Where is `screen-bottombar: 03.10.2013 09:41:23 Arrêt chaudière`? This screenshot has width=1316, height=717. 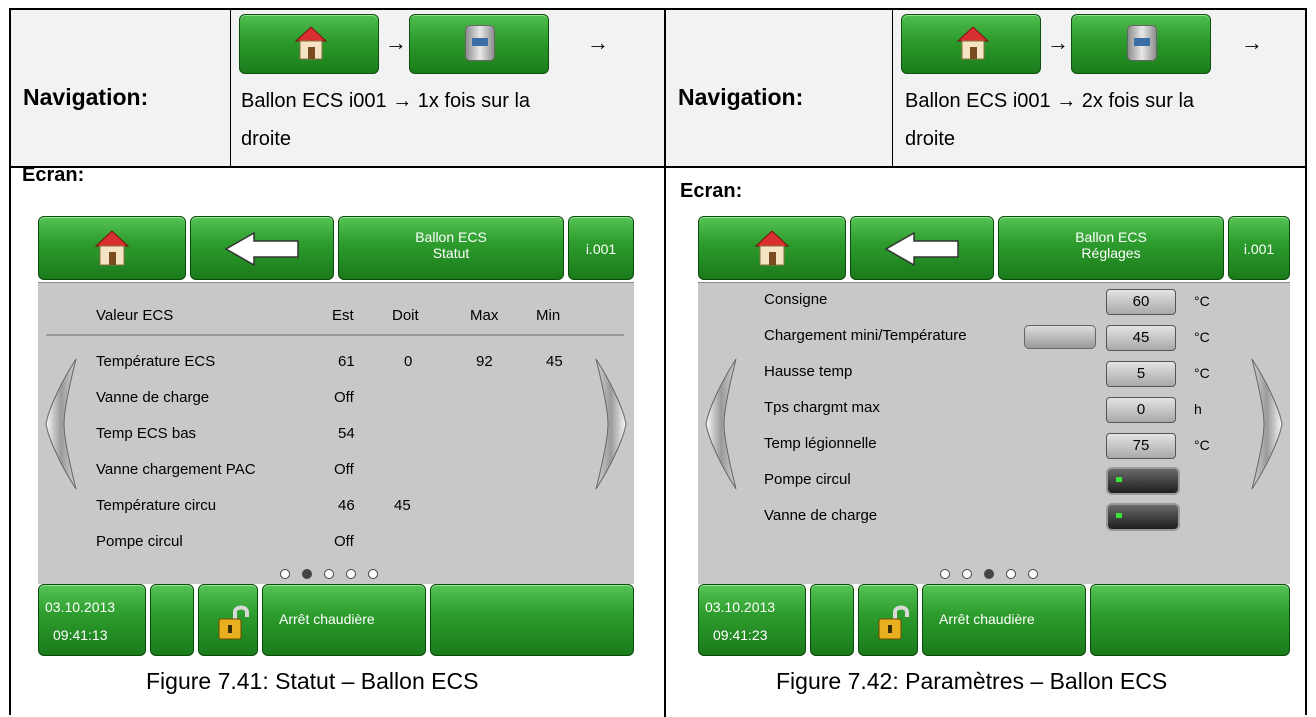 screen-bottombar: 03.10.2013 09:41:23 Arrêt chaudière is located at coordinates (994, 620).